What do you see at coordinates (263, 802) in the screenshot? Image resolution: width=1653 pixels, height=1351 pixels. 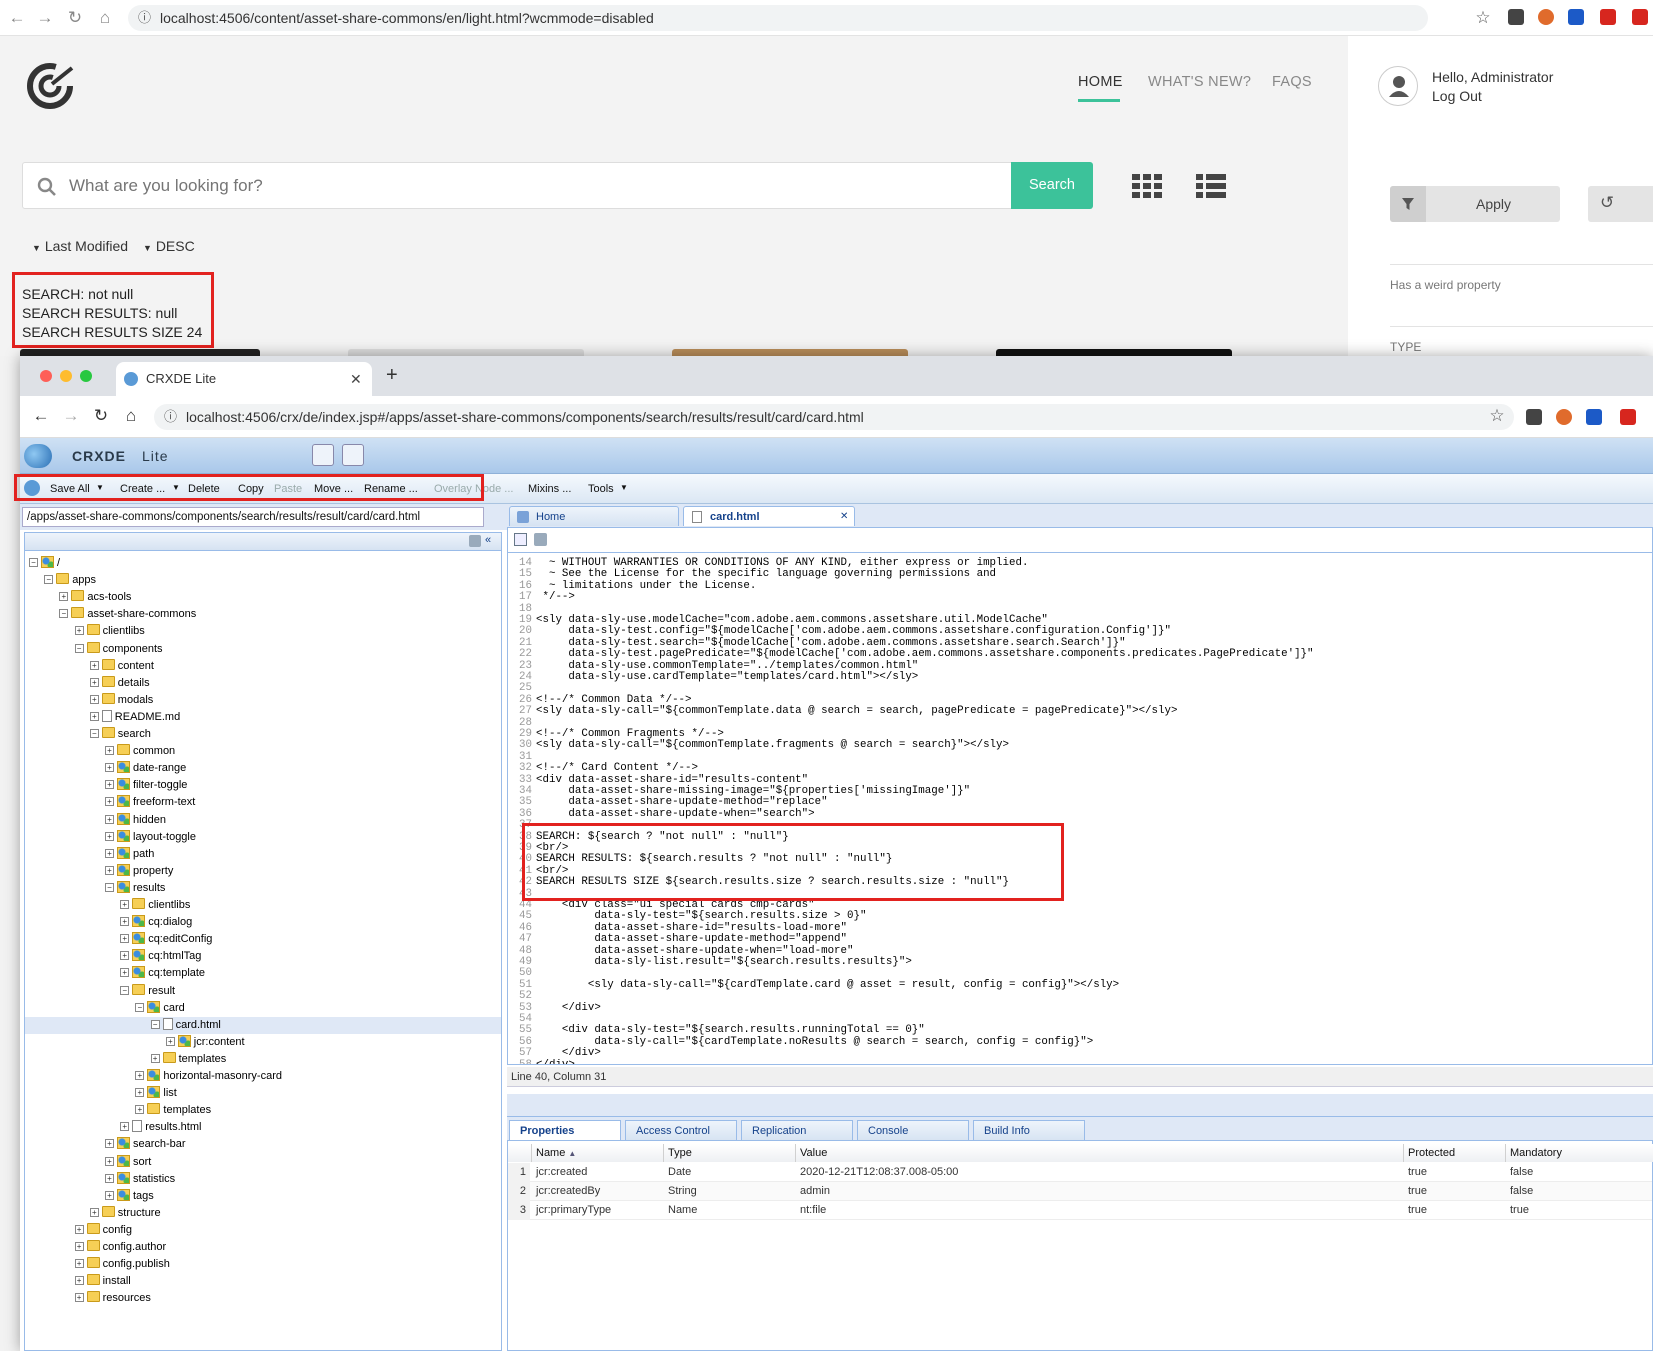 I see `tree-node: + freeform-text` at bounding box center [263, 802].